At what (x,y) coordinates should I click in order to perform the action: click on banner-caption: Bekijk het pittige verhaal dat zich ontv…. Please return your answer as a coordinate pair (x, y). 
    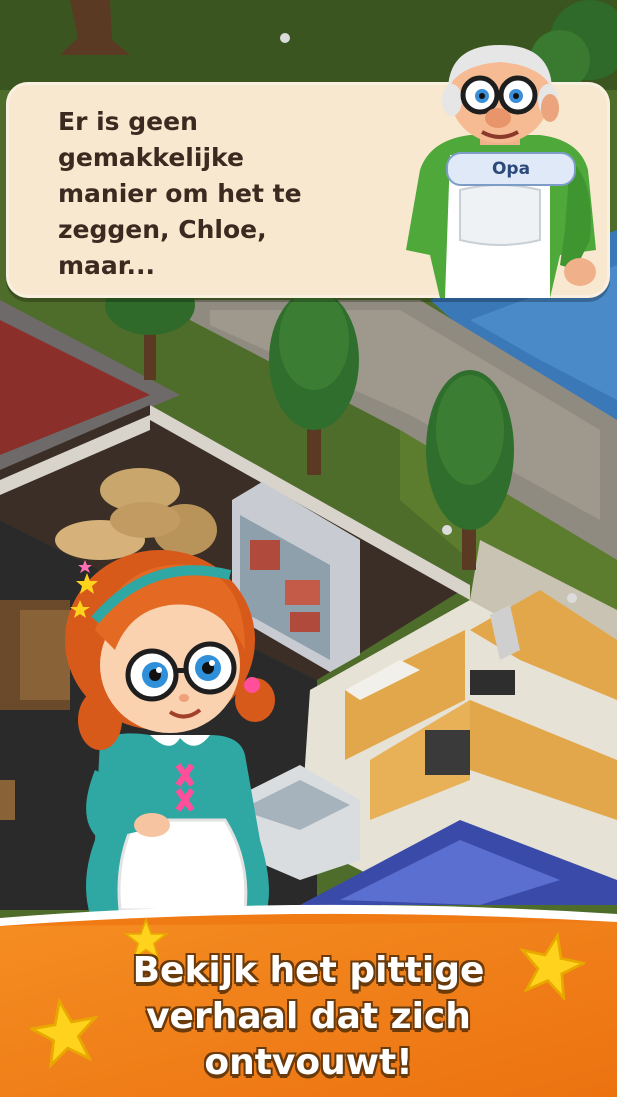
    Looking at the image, I should click on (308, 1016).